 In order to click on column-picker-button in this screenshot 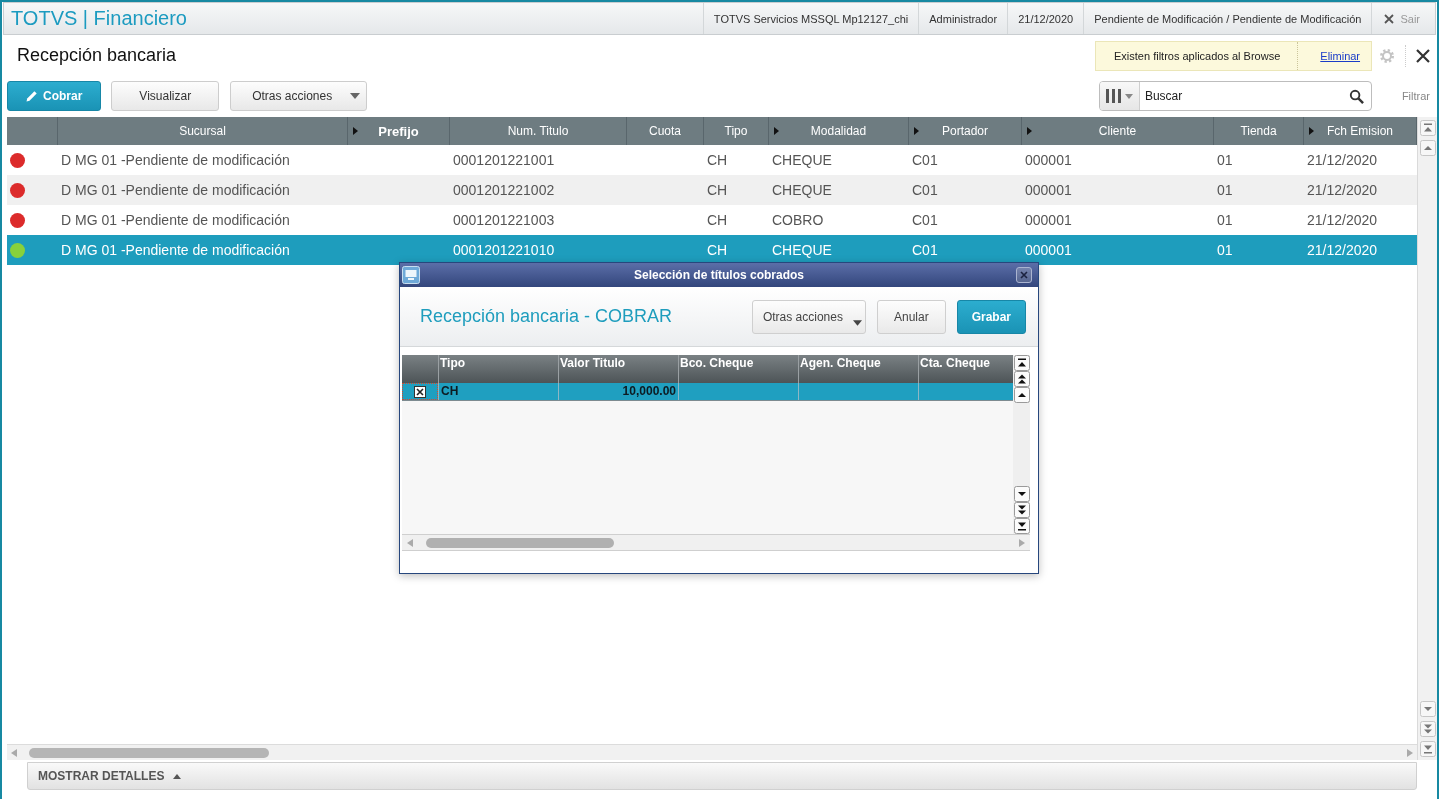, I will do `click(1119, 96)`.